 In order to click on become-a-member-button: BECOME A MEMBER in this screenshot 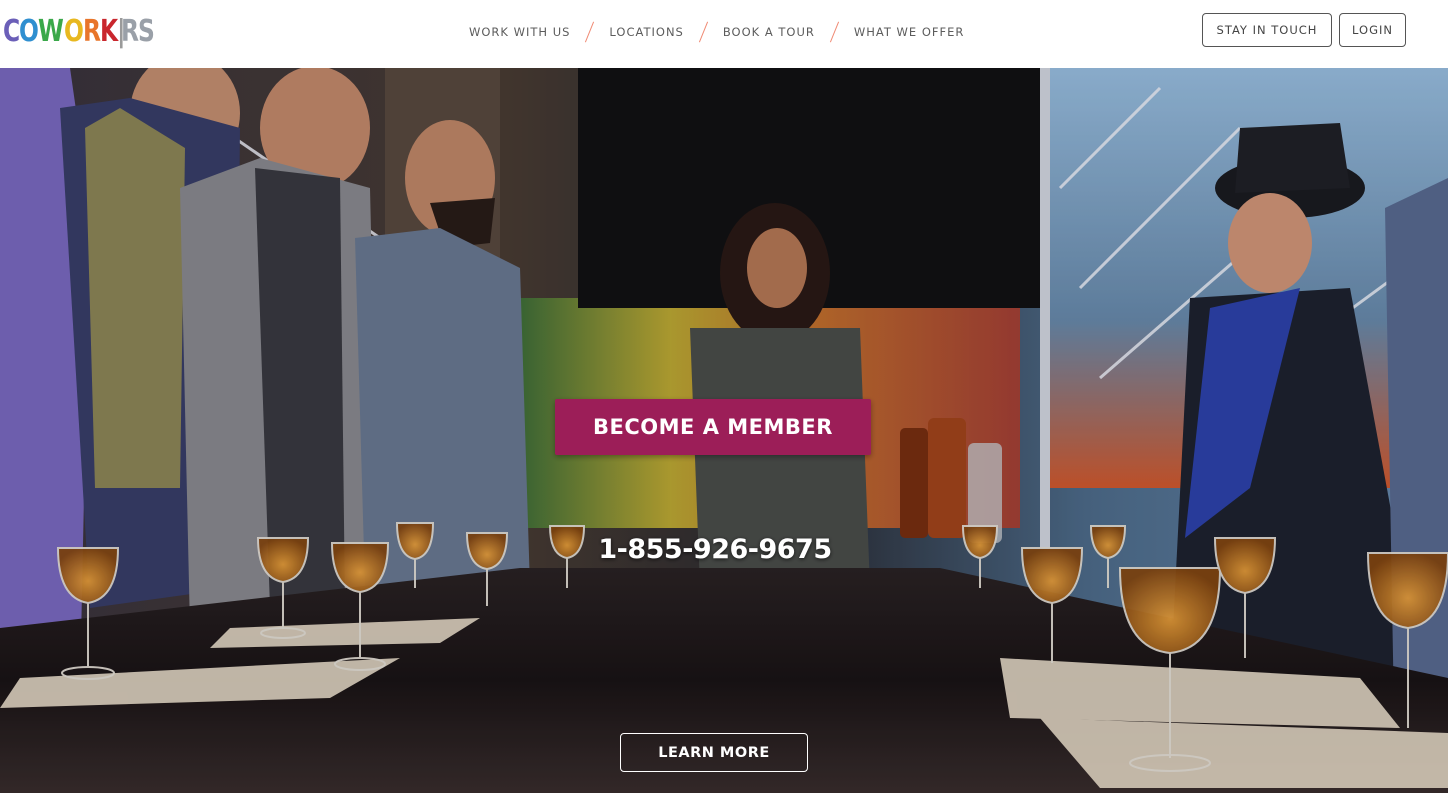, I will do `click(713, 427)`.